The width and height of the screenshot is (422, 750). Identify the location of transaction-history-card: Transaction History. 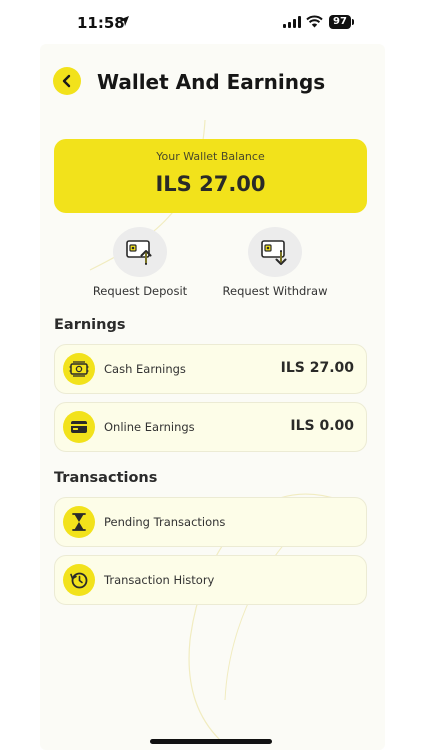
(210, 580).